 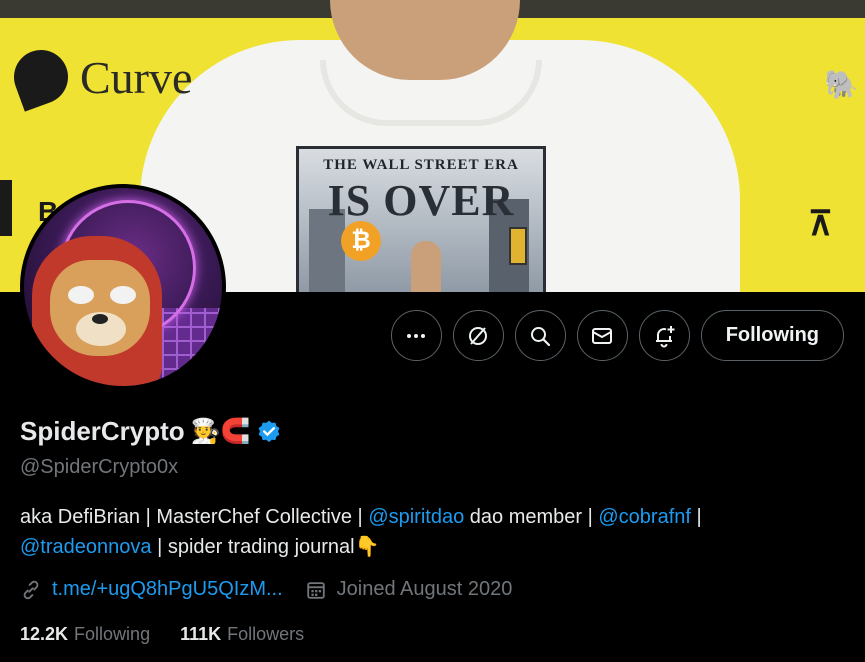 I want to click on search-icon, so click(x=541, y=336).